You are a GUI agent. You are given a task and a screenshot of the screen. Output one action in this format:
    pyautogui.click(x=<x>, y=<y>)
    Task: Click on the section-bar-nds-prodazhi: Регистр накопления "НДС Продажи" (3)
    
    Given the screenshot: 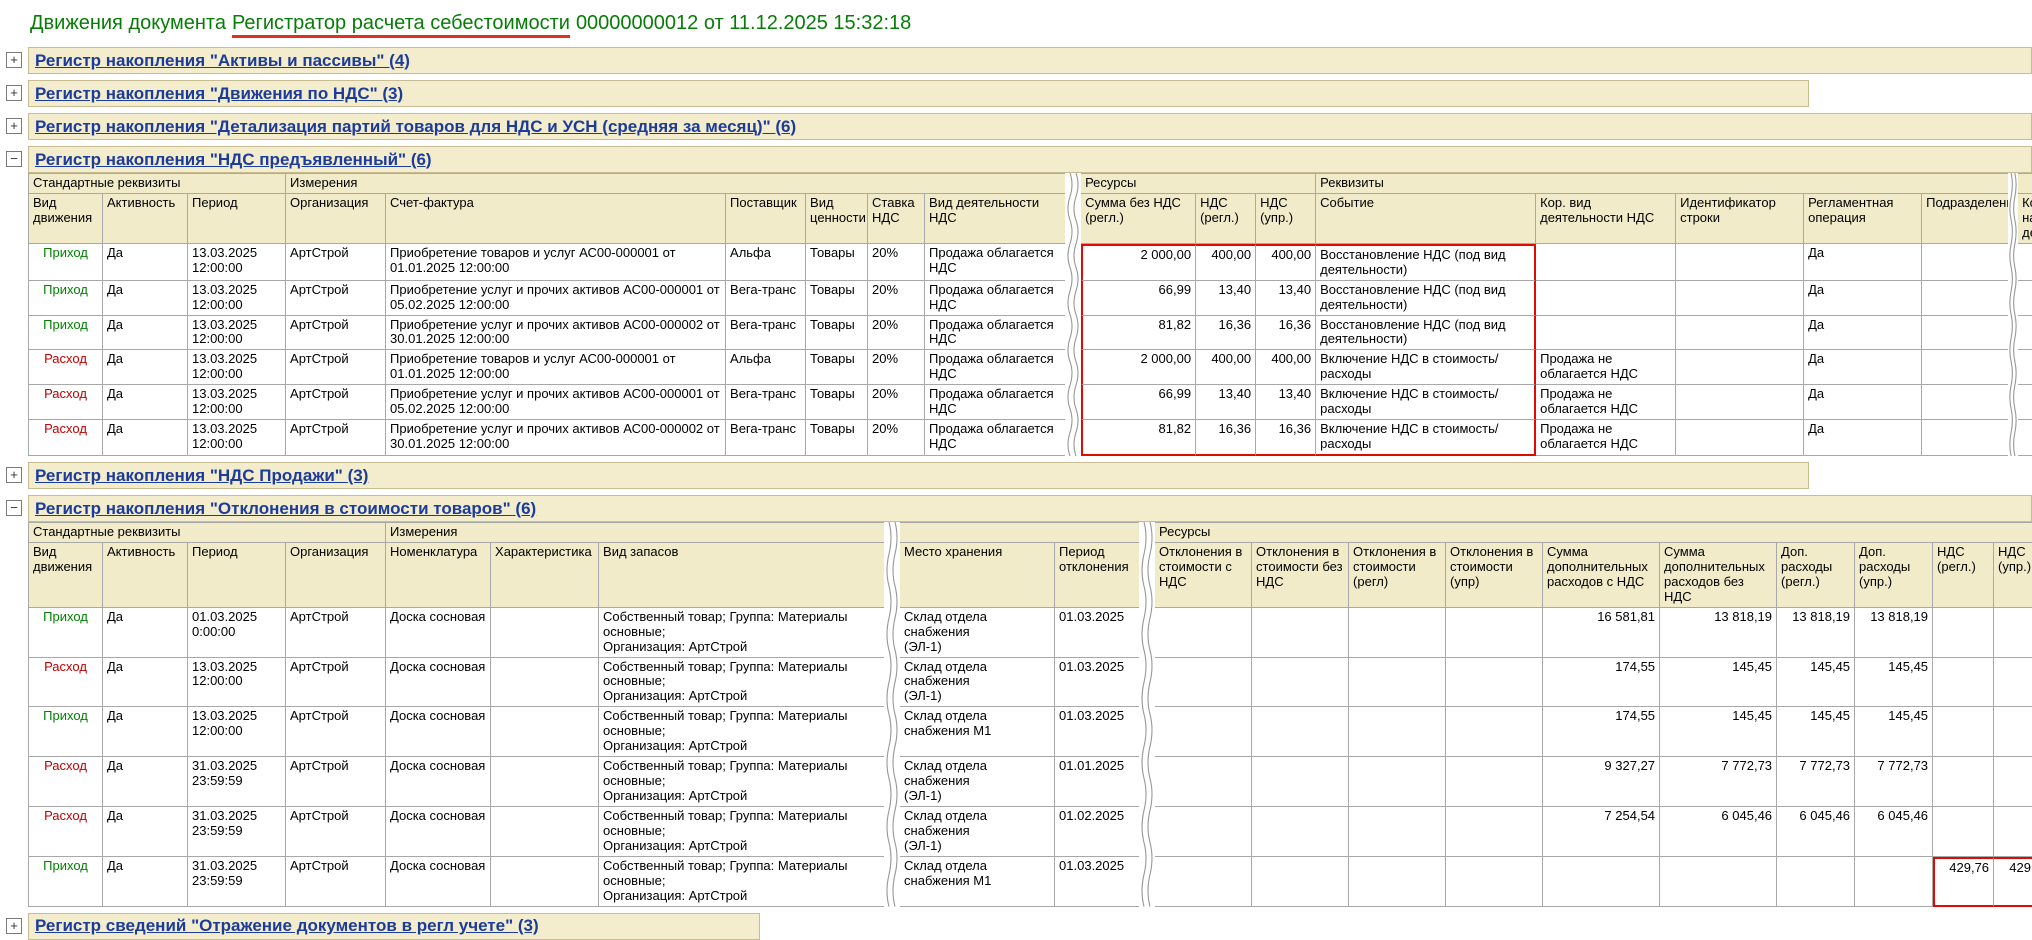 What is the action you would take?
    pyautogui.click(x=918, y=475)
    